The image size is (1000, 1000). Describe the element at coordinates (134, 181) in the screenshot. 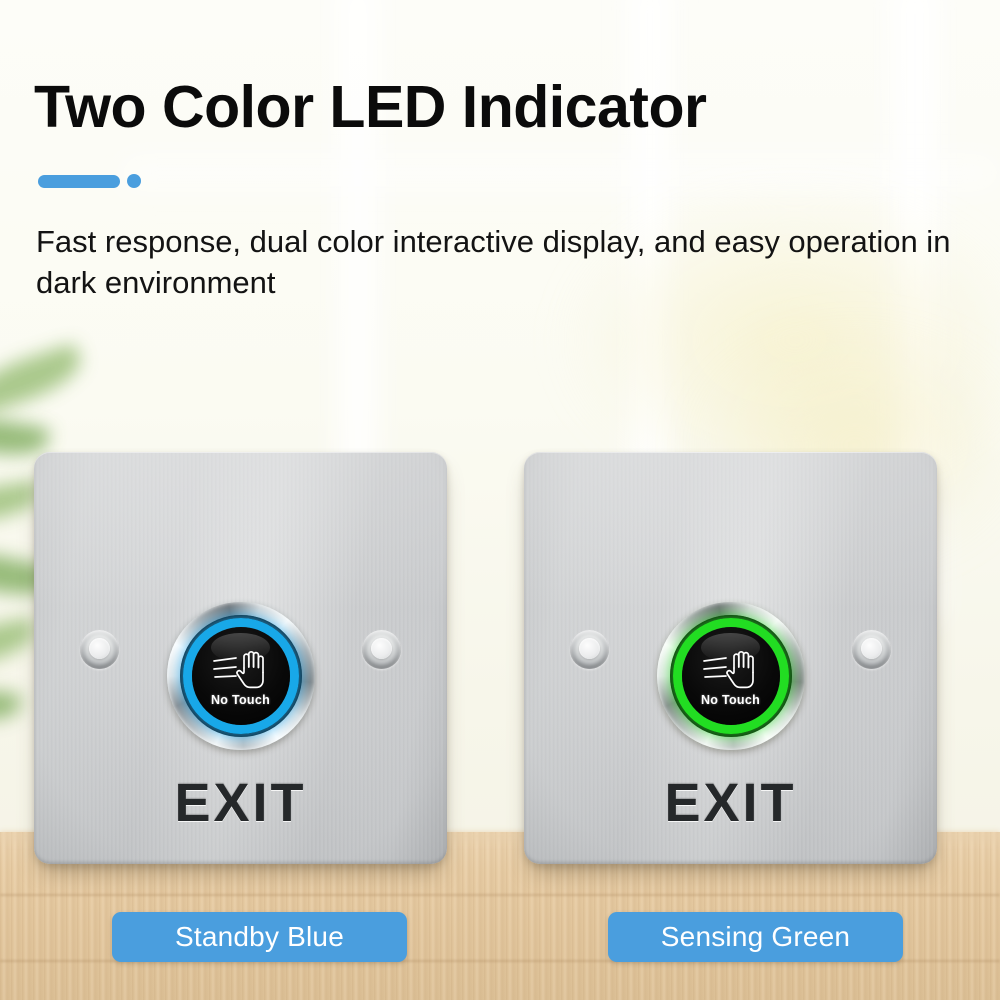

I see `accent-dot` at that location.